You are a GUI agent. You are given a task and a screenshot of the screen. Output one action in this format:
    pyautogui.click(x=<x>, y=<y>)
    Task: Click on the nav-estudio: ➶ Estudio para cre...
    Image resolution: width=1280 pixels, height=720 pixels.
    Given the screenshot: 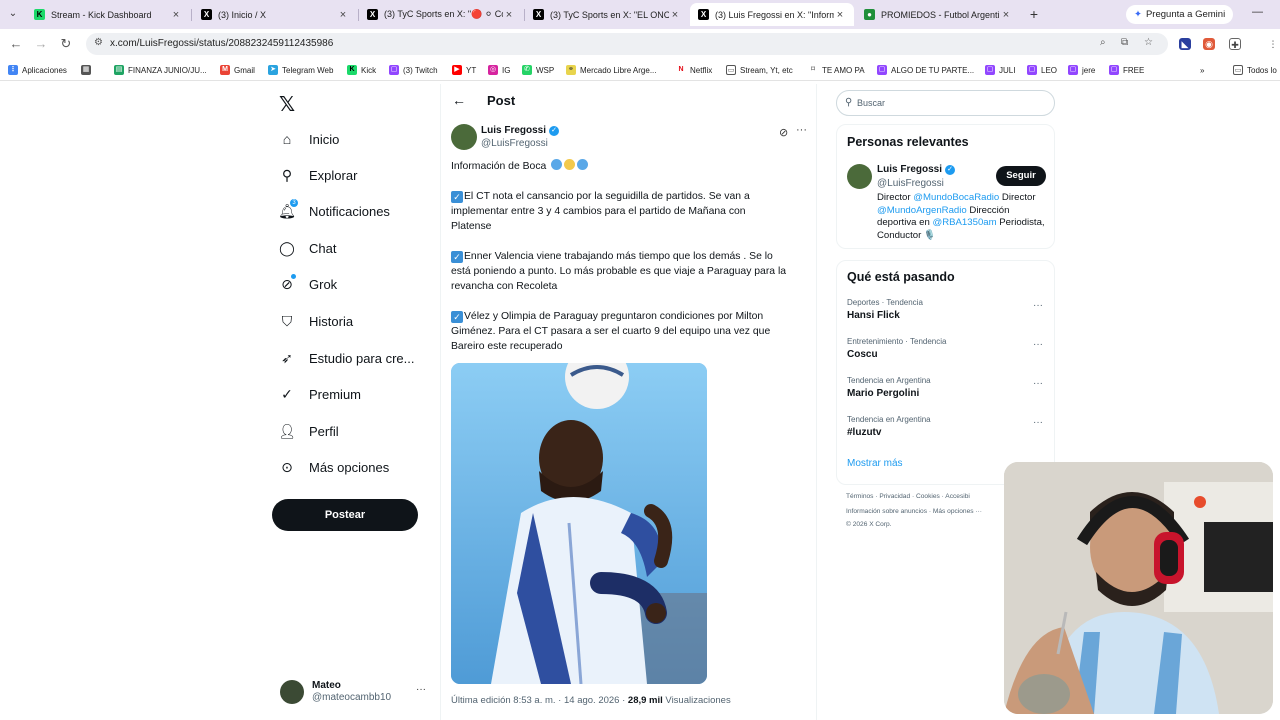 What is the action you would take?
    pyautogui.click(x=346, y=358)
    